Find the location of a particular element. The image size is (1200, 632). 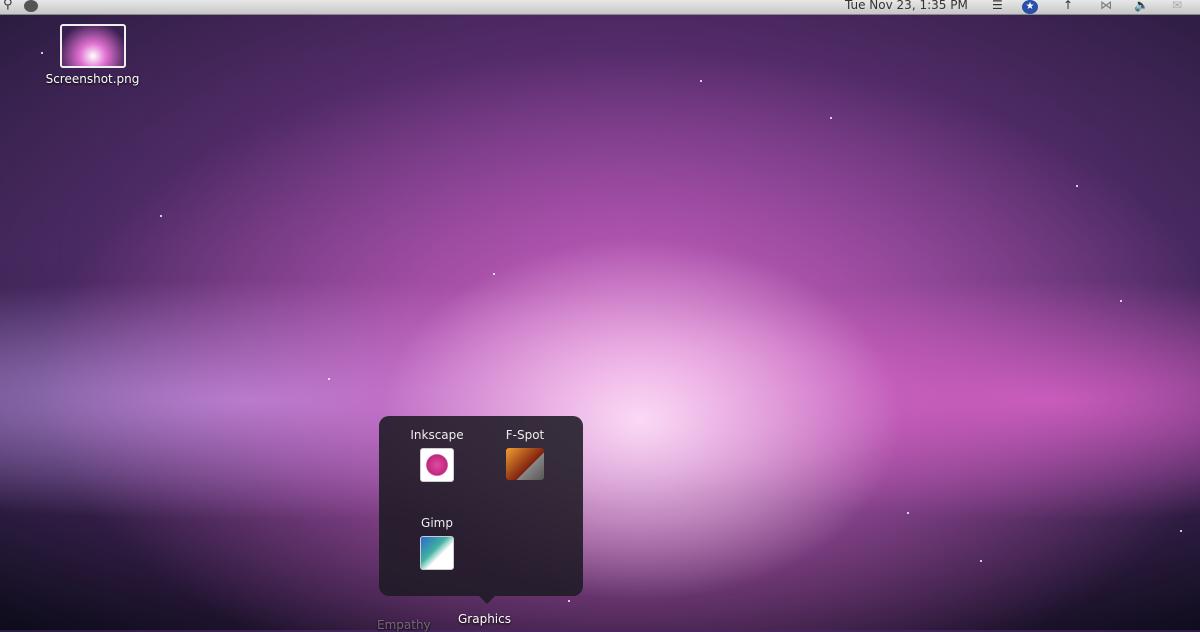

bluetooth-icon: ⋈ is located at coordinates (1106, 6).